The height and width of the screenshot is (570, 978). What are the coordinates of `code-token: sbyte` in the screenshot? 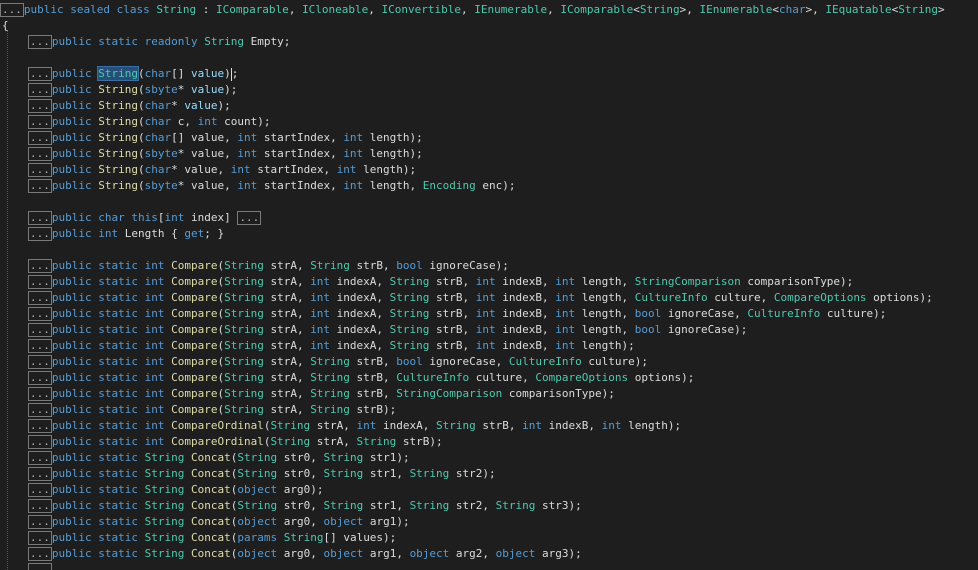 It's located at (161, 89).